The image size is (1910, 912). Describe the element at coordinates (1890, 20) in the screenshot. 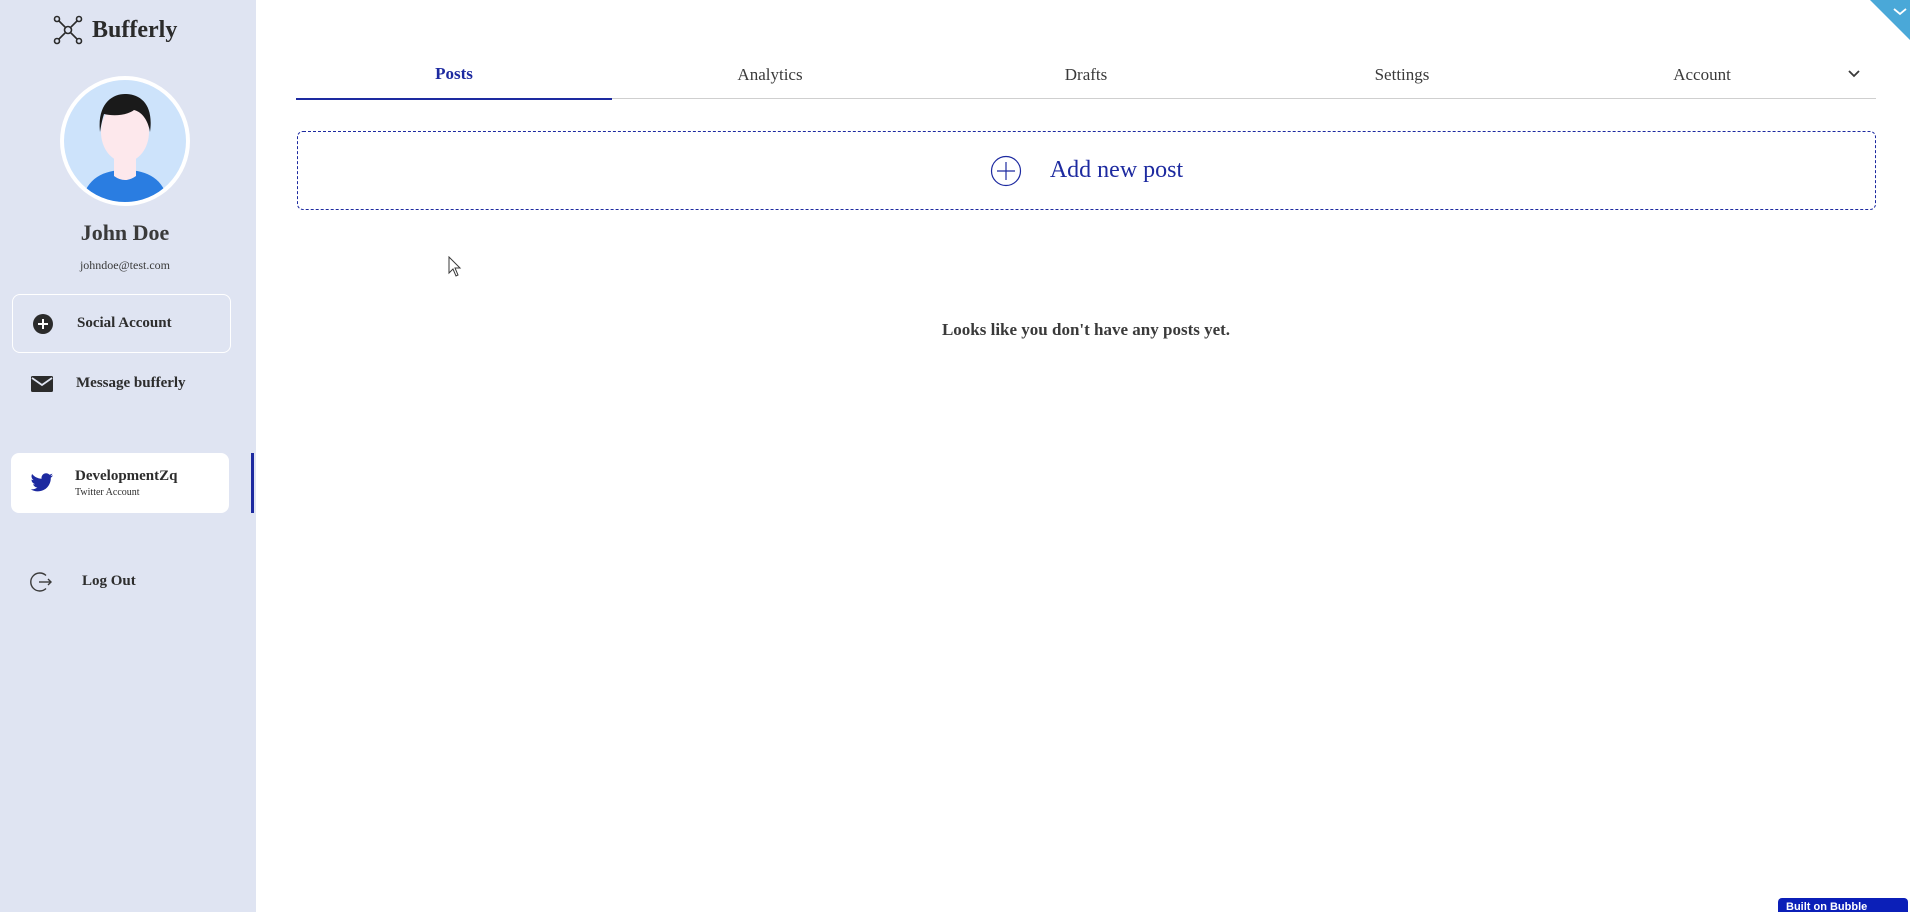

I see `corner-collapse-badge` at that location.